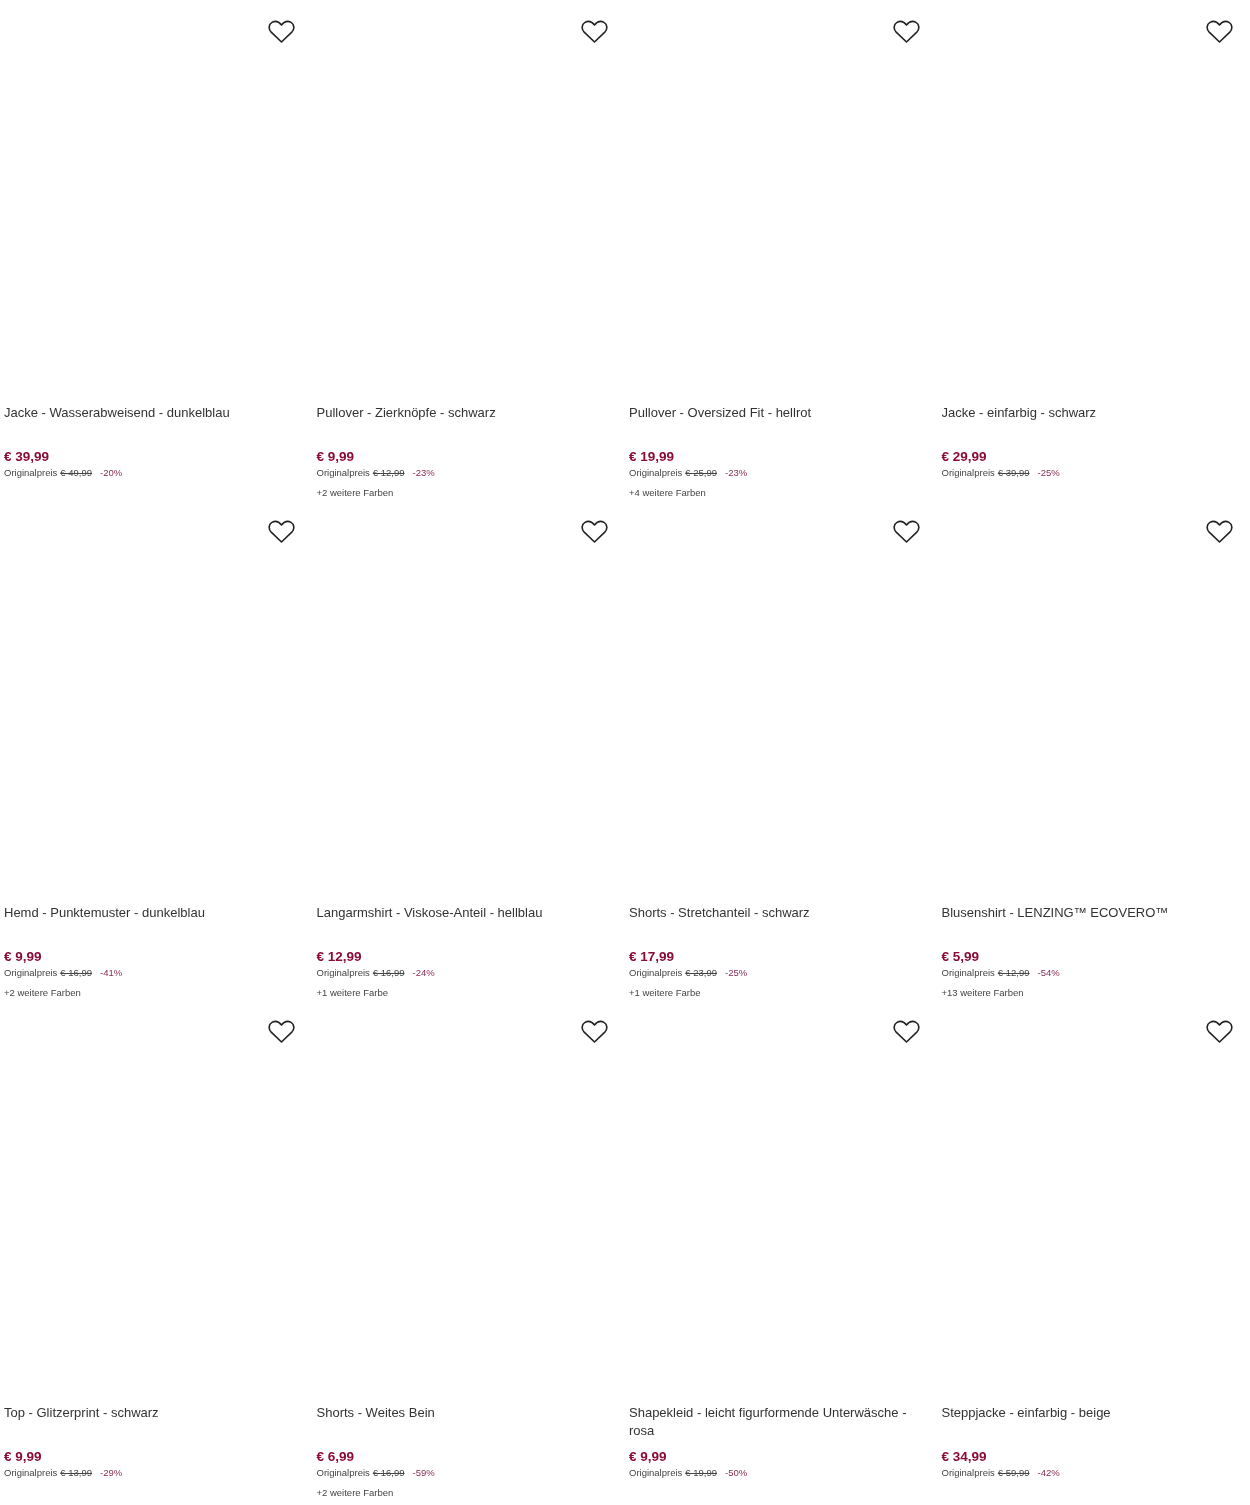 Image resolution: width=1250 pixels, height=1505 pixels. Describe the element at coordinates (781, 924) in the screenshot. I see `product-title: Shorts - Stretchanteil - schwarz` at that location.